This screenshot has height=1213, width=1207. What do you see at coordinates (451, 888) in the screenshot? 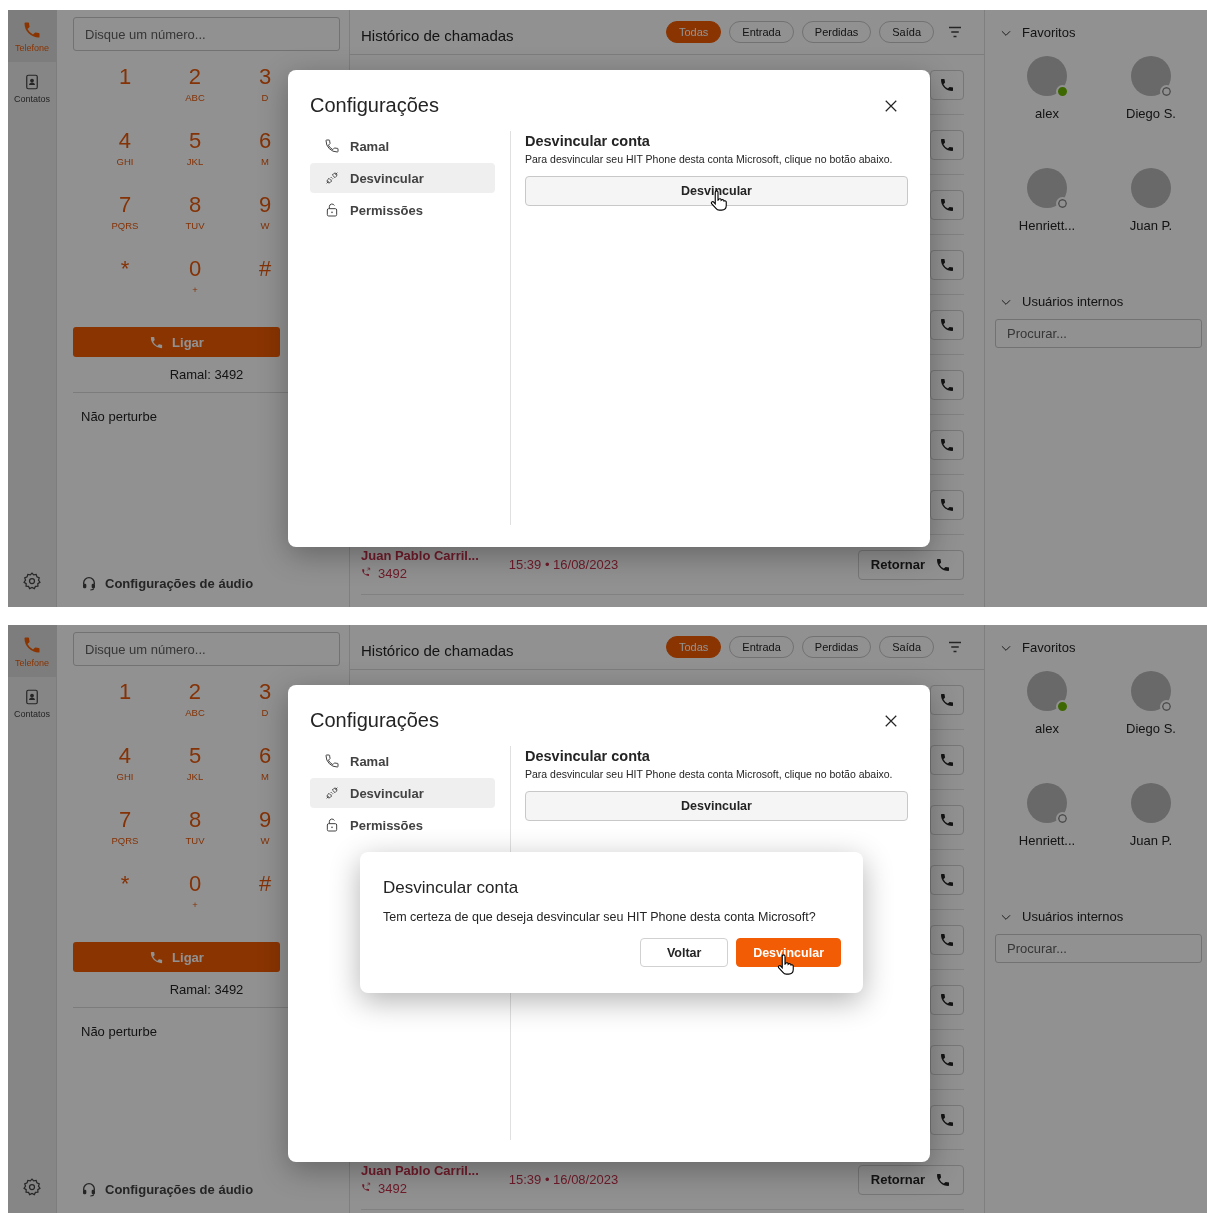
I see `dialog-title: Desvincular conta` at bounding box center [451, 888].